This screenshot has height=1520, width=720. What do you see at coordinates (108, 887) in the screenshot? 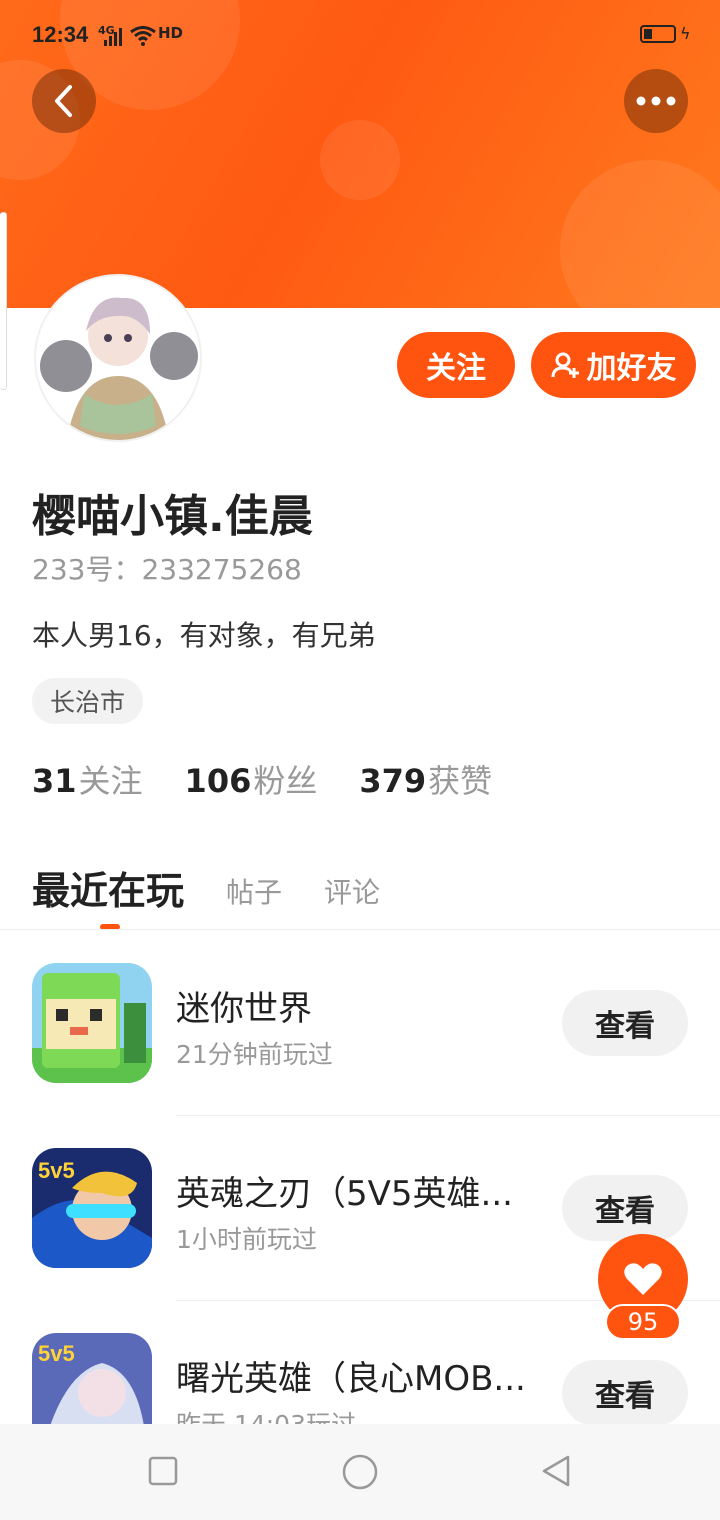
I see `tab-recent-played: 最近在玩` at bounding box center [108, 887].